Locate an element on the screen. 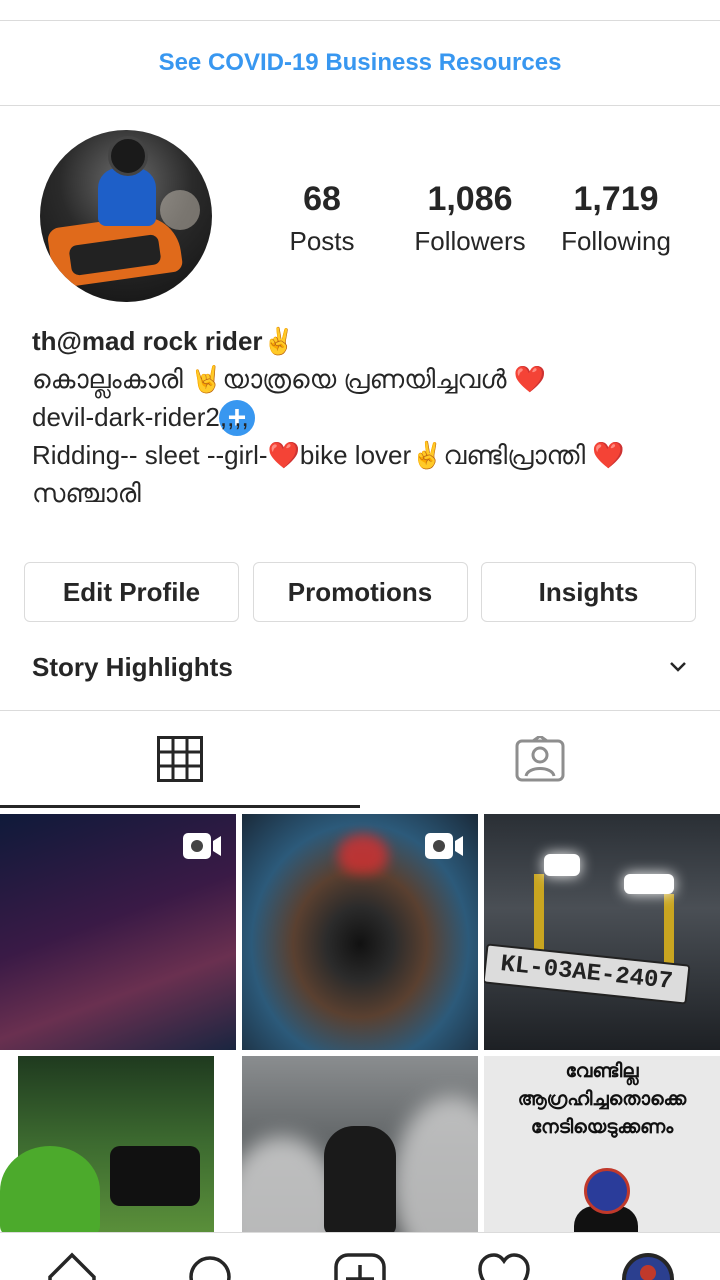 The height and width of the screenshot is (1280, 720). promotions-button: Promotions is located at coordinates (360, 592).